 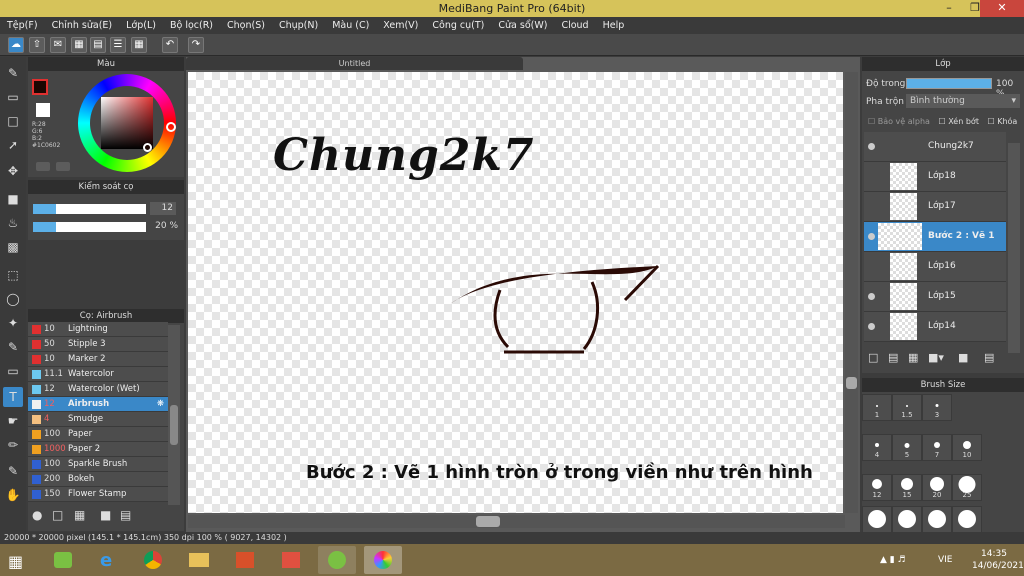 What do you see at coordinates (63, 560) in the screenshot?
I see `bluestacks-icon` at bounding box center [63, 560].